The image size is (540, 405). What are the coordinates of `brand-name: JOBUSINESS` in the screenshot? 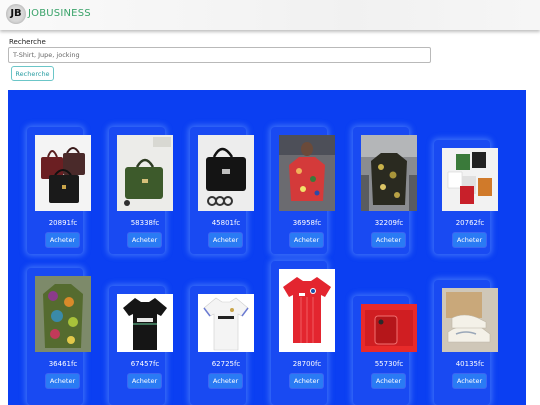 It's located at (59, 13).